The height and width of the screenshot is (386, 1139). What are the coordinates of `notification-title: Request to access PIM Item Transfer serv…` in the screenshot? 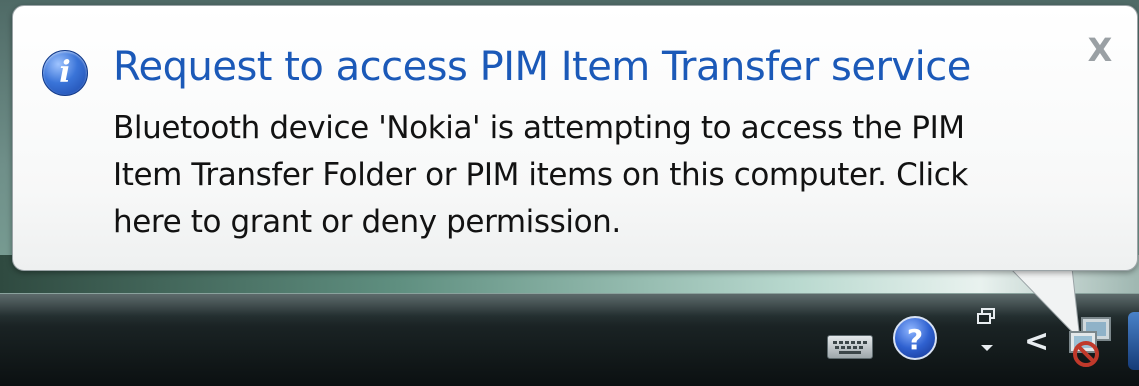 It's located at (542, 67).